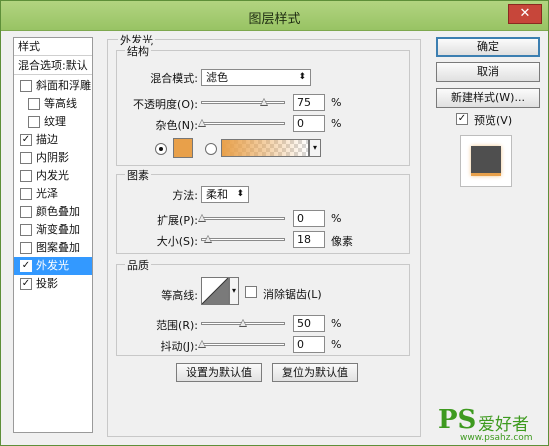 Image resolution: width=549 pixels, height=446 pixels. What do you see at coordinates (217, 77) in the screenshot?
I see `blend-mode-value: 滤色` at bounding box center [217, 77].